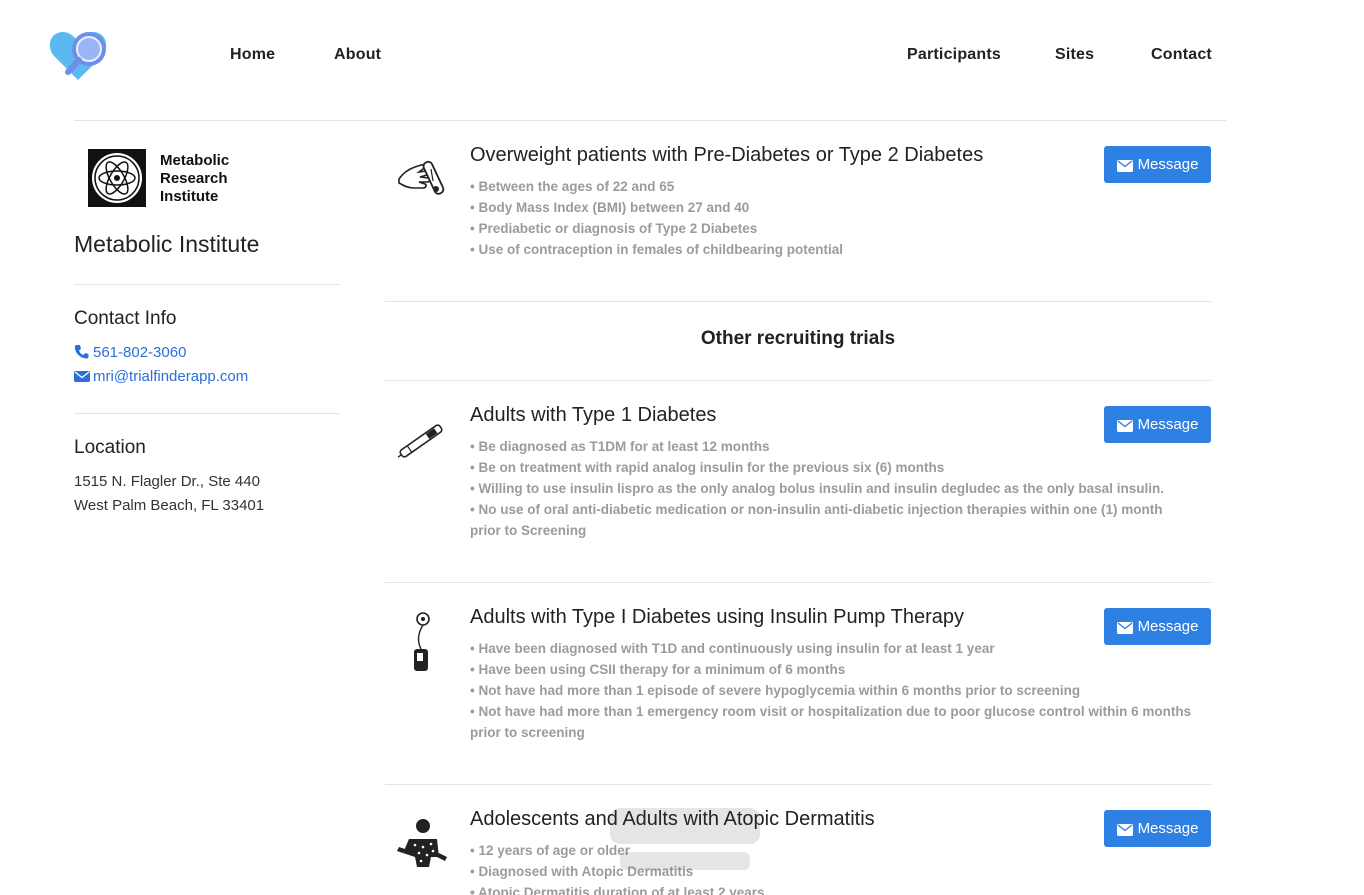 This screenshot has width=1364, height=895. Describe the element at coordinates (167, 481) in the screenshot. I see `address-line-1: 1515 N. Flagler Dr., Ste 440` at that location.